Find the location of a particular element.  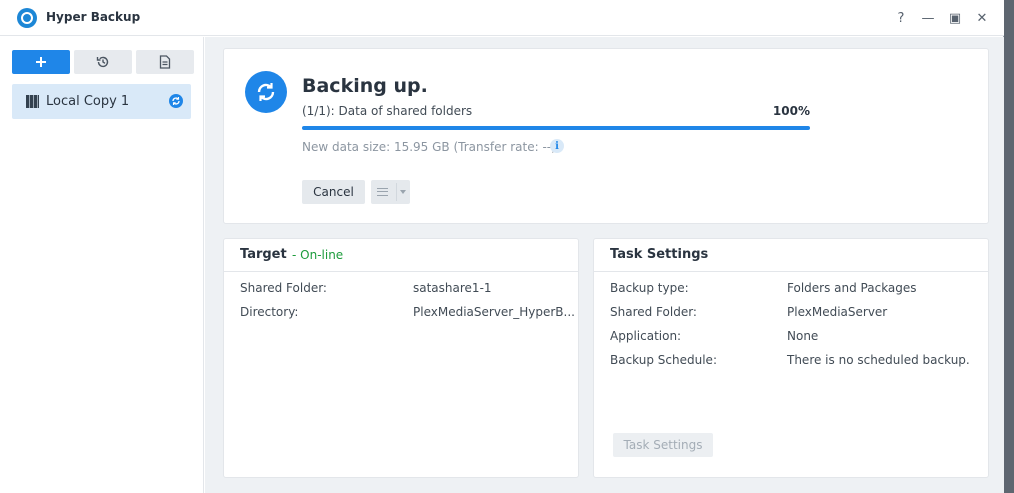

backup-schedule-label: Backup Schedule: is located at coordinates (663, 360).